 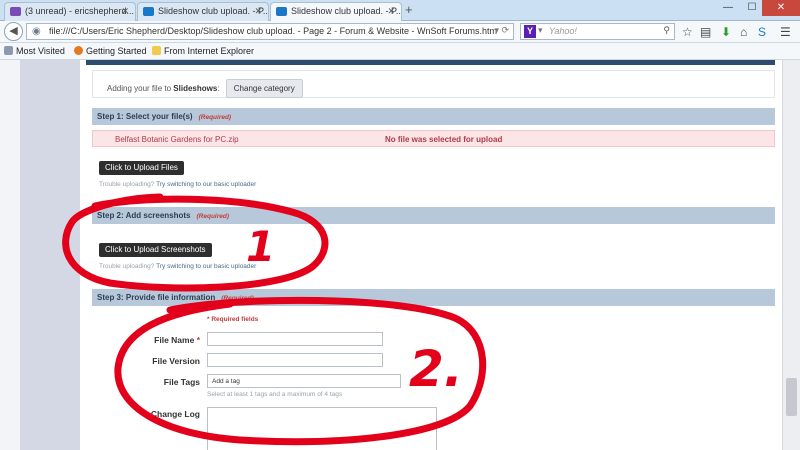 What do you see at coordinates (540, 30) in the screenshot?
I see `search-dropdown-icon: ▾` at bounding box center [540, 30].